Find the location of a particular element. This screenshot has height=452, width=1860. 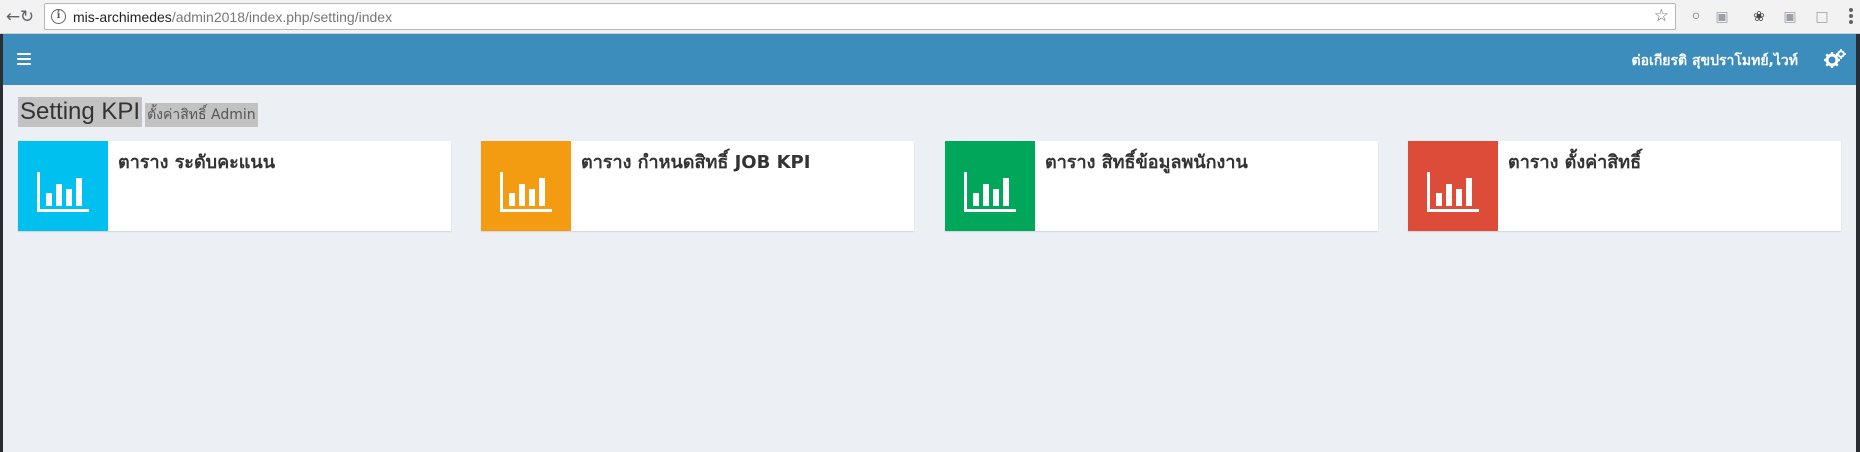

star-icon: ☆ is located at coordinates (1661, 16).